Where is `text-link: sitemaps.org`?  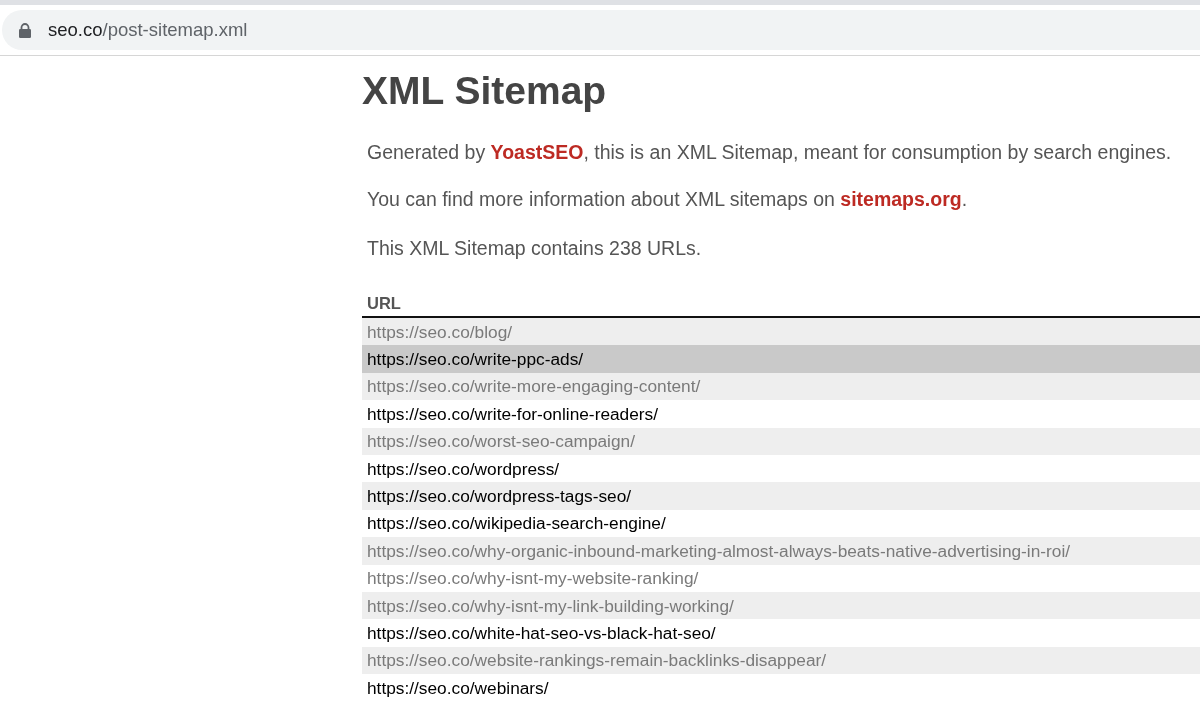
text-link: sitemaps.org is located at coordinates (901, 199).